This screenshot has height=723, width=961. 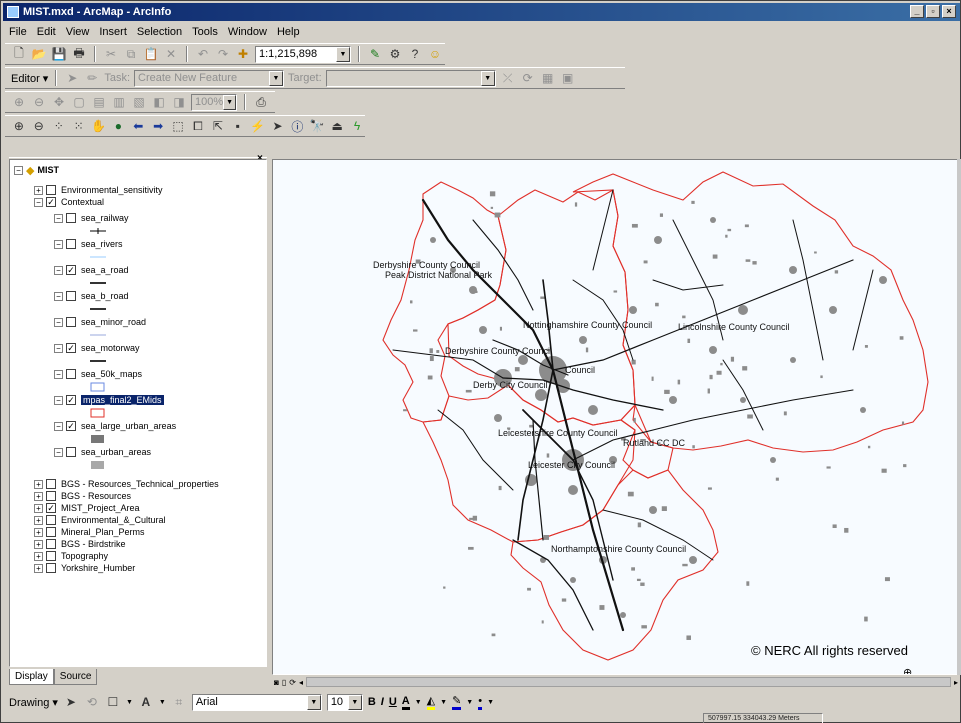 What do you see at coordinates (435, 54) in the screenshot?
I see `smiley-icon: ☺` at bounding box center [435, 54].